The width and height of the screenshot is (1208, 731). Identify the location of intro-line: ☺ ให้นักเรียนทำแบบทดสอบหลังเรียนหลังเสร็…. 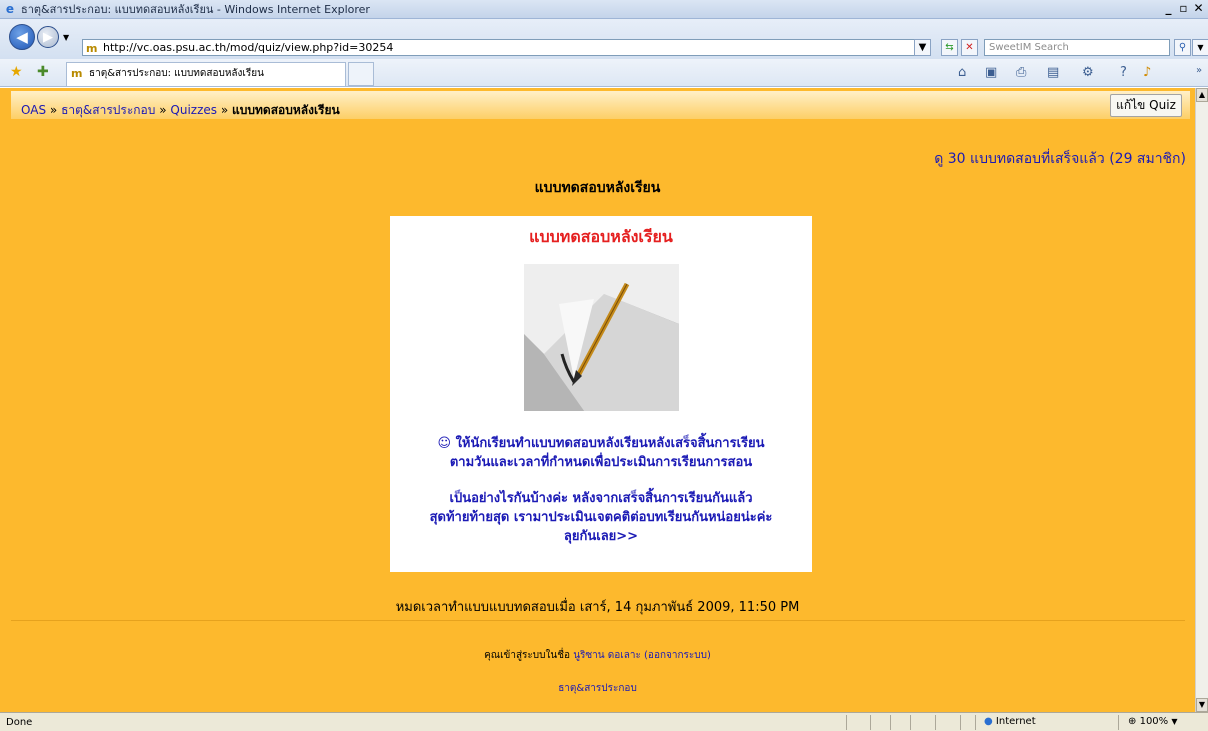
(601, 443).